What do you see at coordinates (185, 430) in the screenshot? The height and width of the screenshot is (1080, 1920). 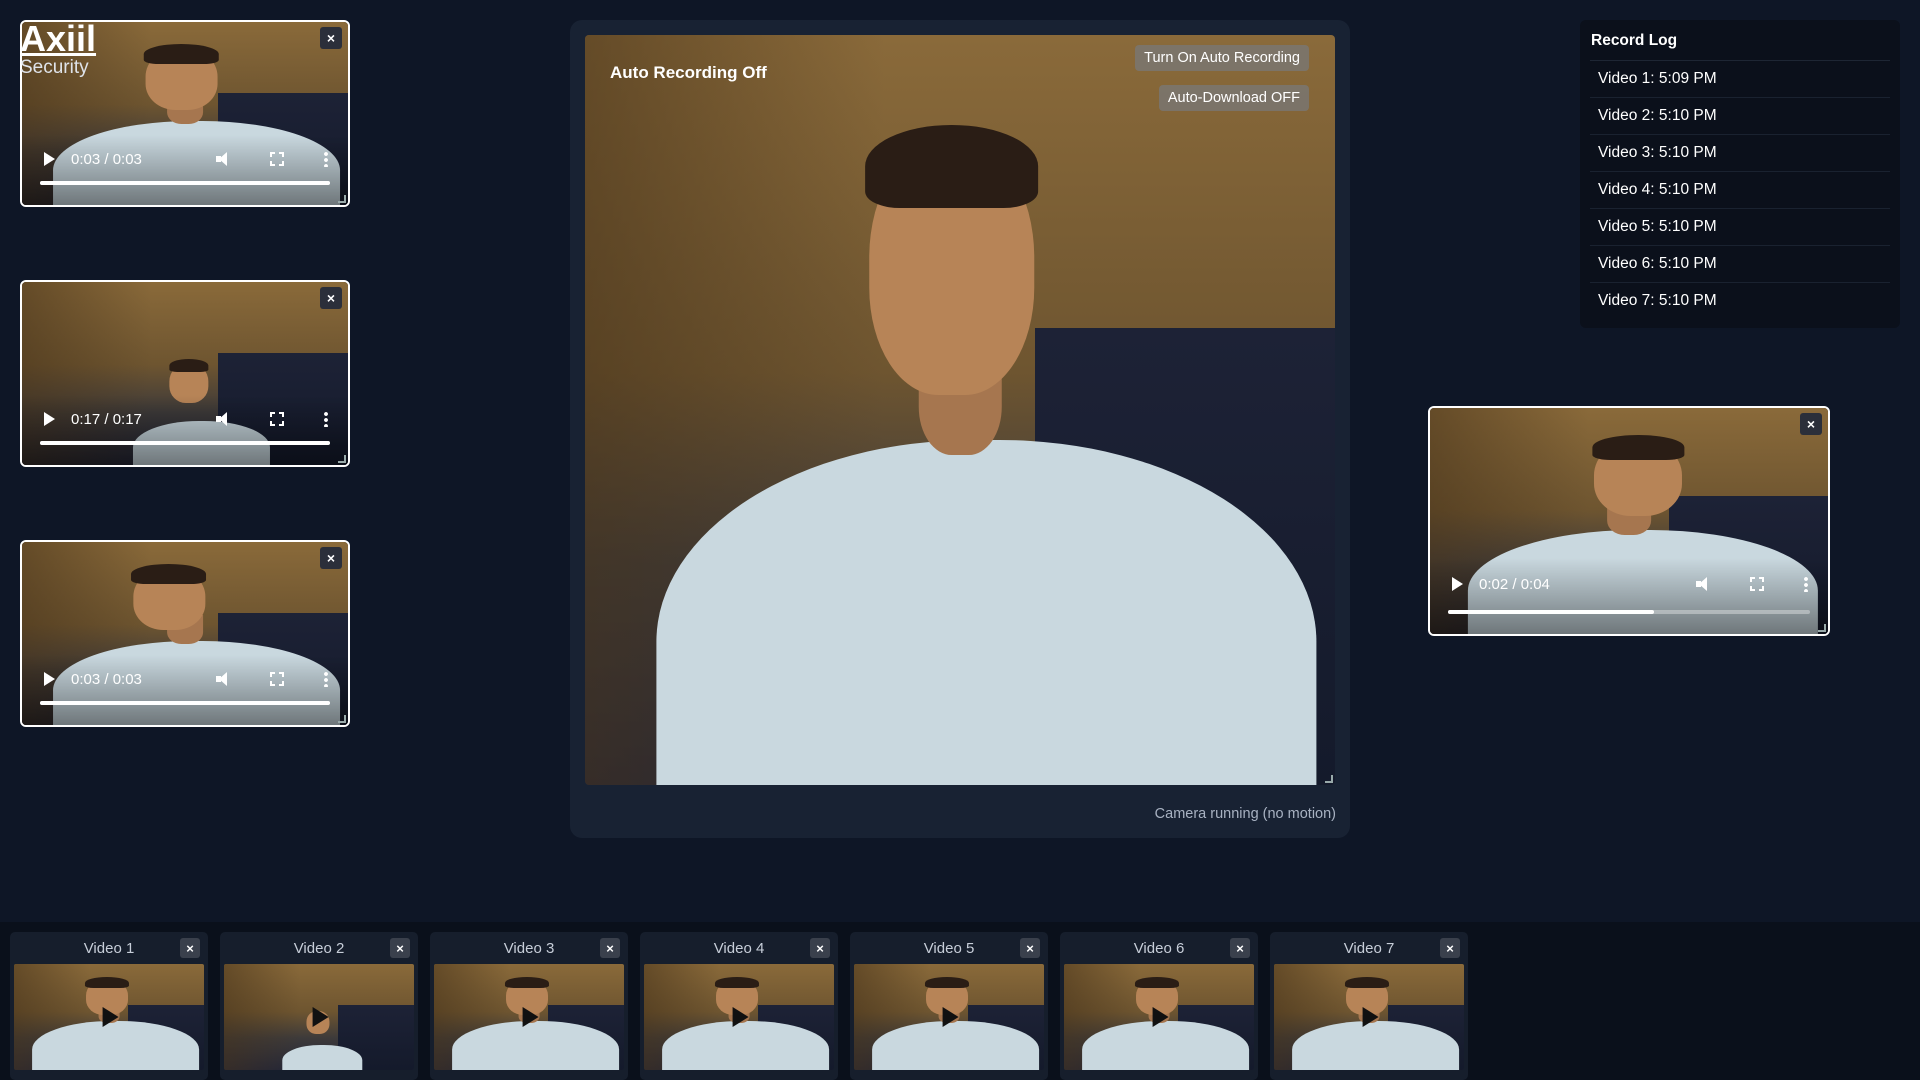 I see `video-controls: 0:17 / 0:17` at bounding box center [185, 430].